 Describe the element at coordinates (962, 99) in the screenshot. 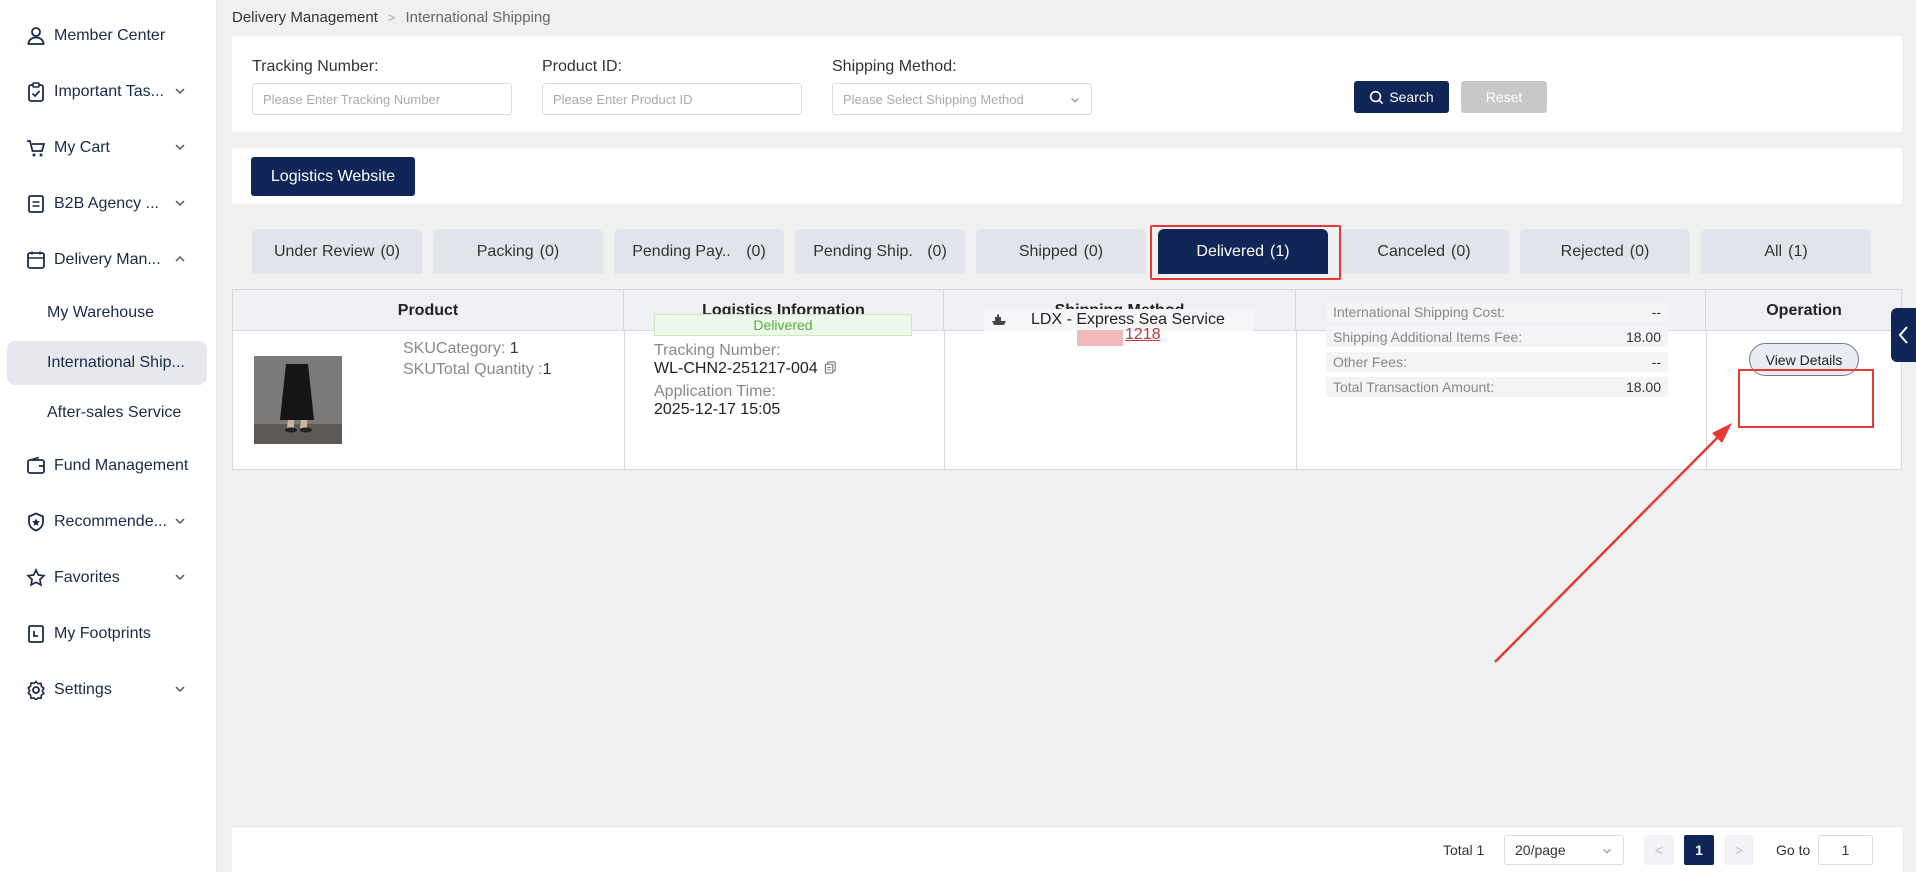

I see `shipping-method-select: Please Select Shipping Method` at that location.